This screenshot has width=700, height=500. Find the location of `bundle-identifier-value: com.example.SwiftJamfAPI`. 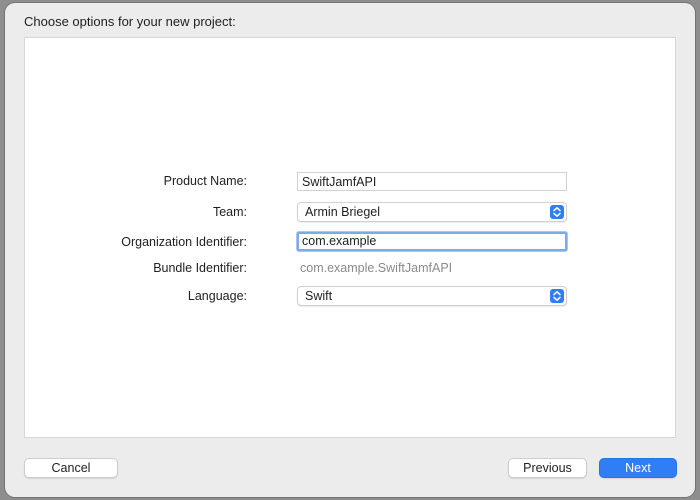

bundle-identifier-value: com.example.SwiftJamfAPI is located at coordinates (376, 268).